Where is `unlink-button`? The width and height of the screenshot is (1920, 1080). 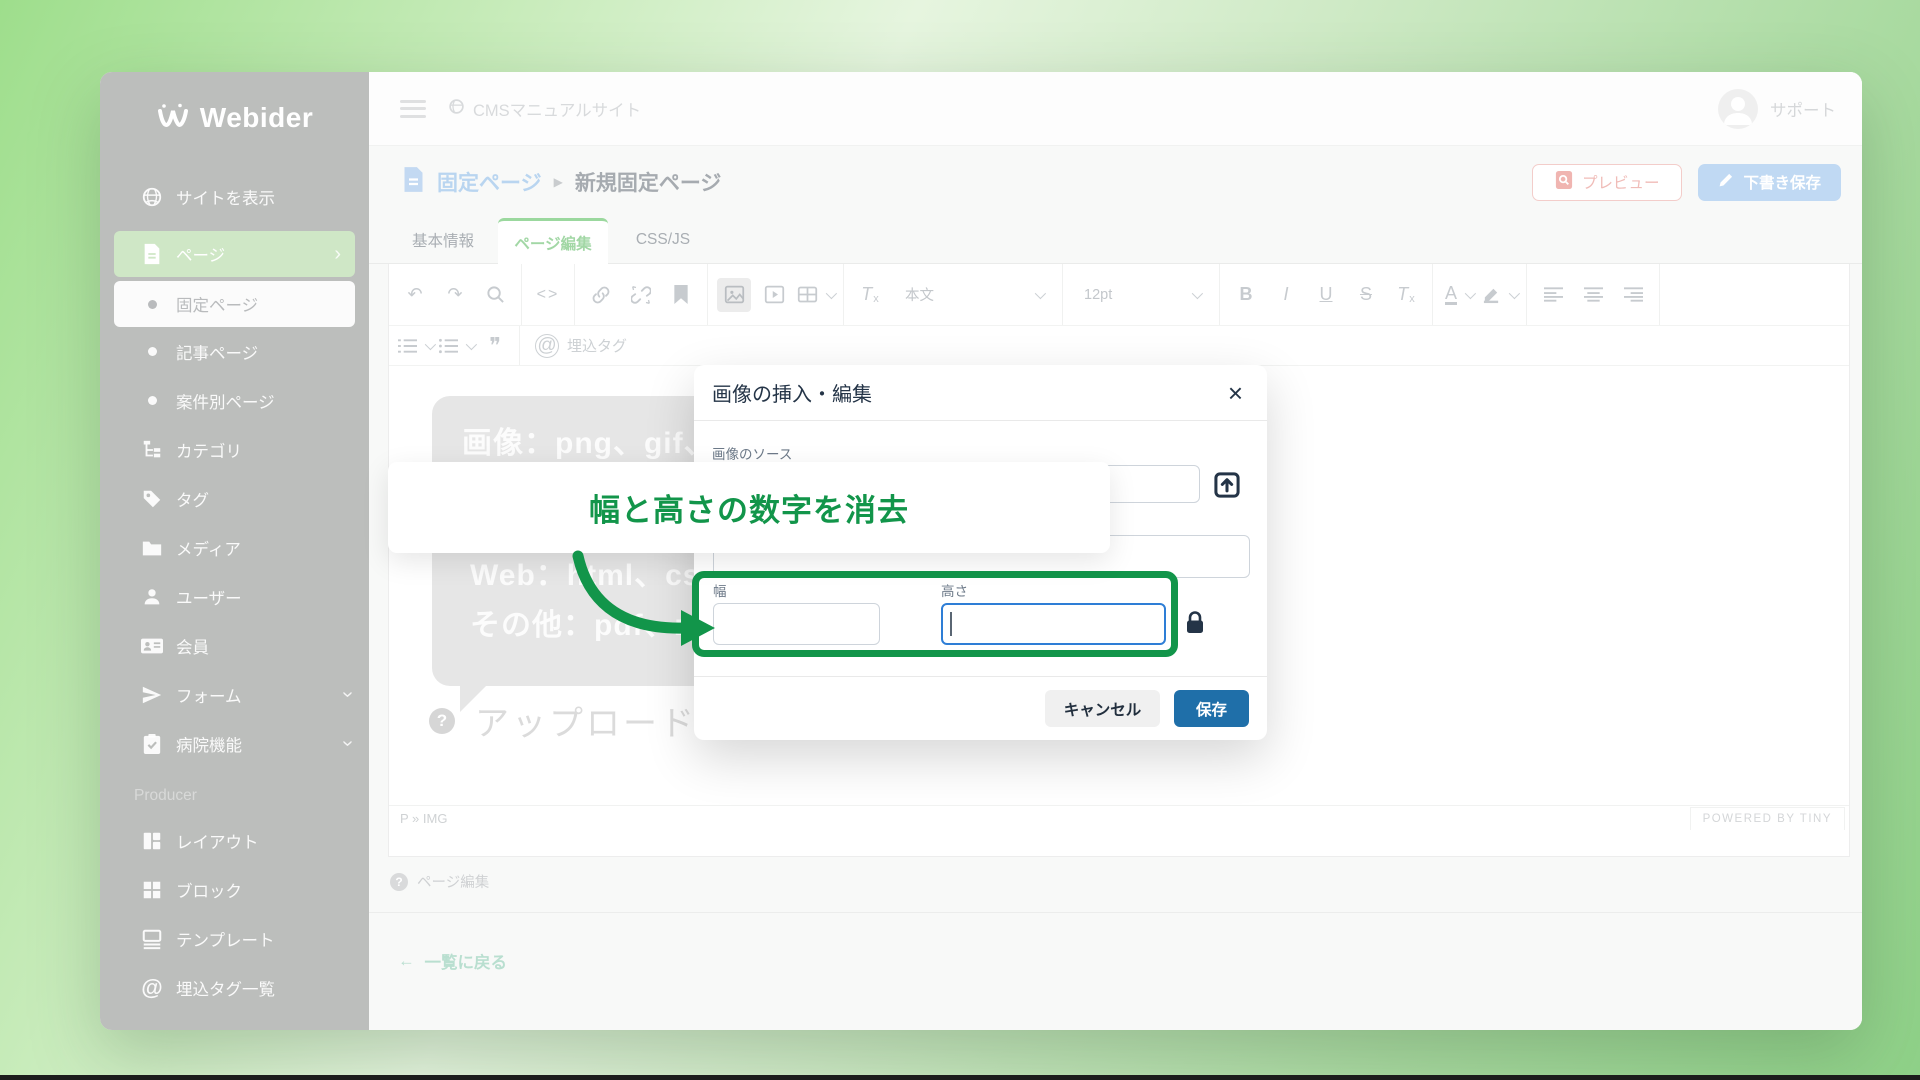
unlink-button is located at coordinates (641, 295).